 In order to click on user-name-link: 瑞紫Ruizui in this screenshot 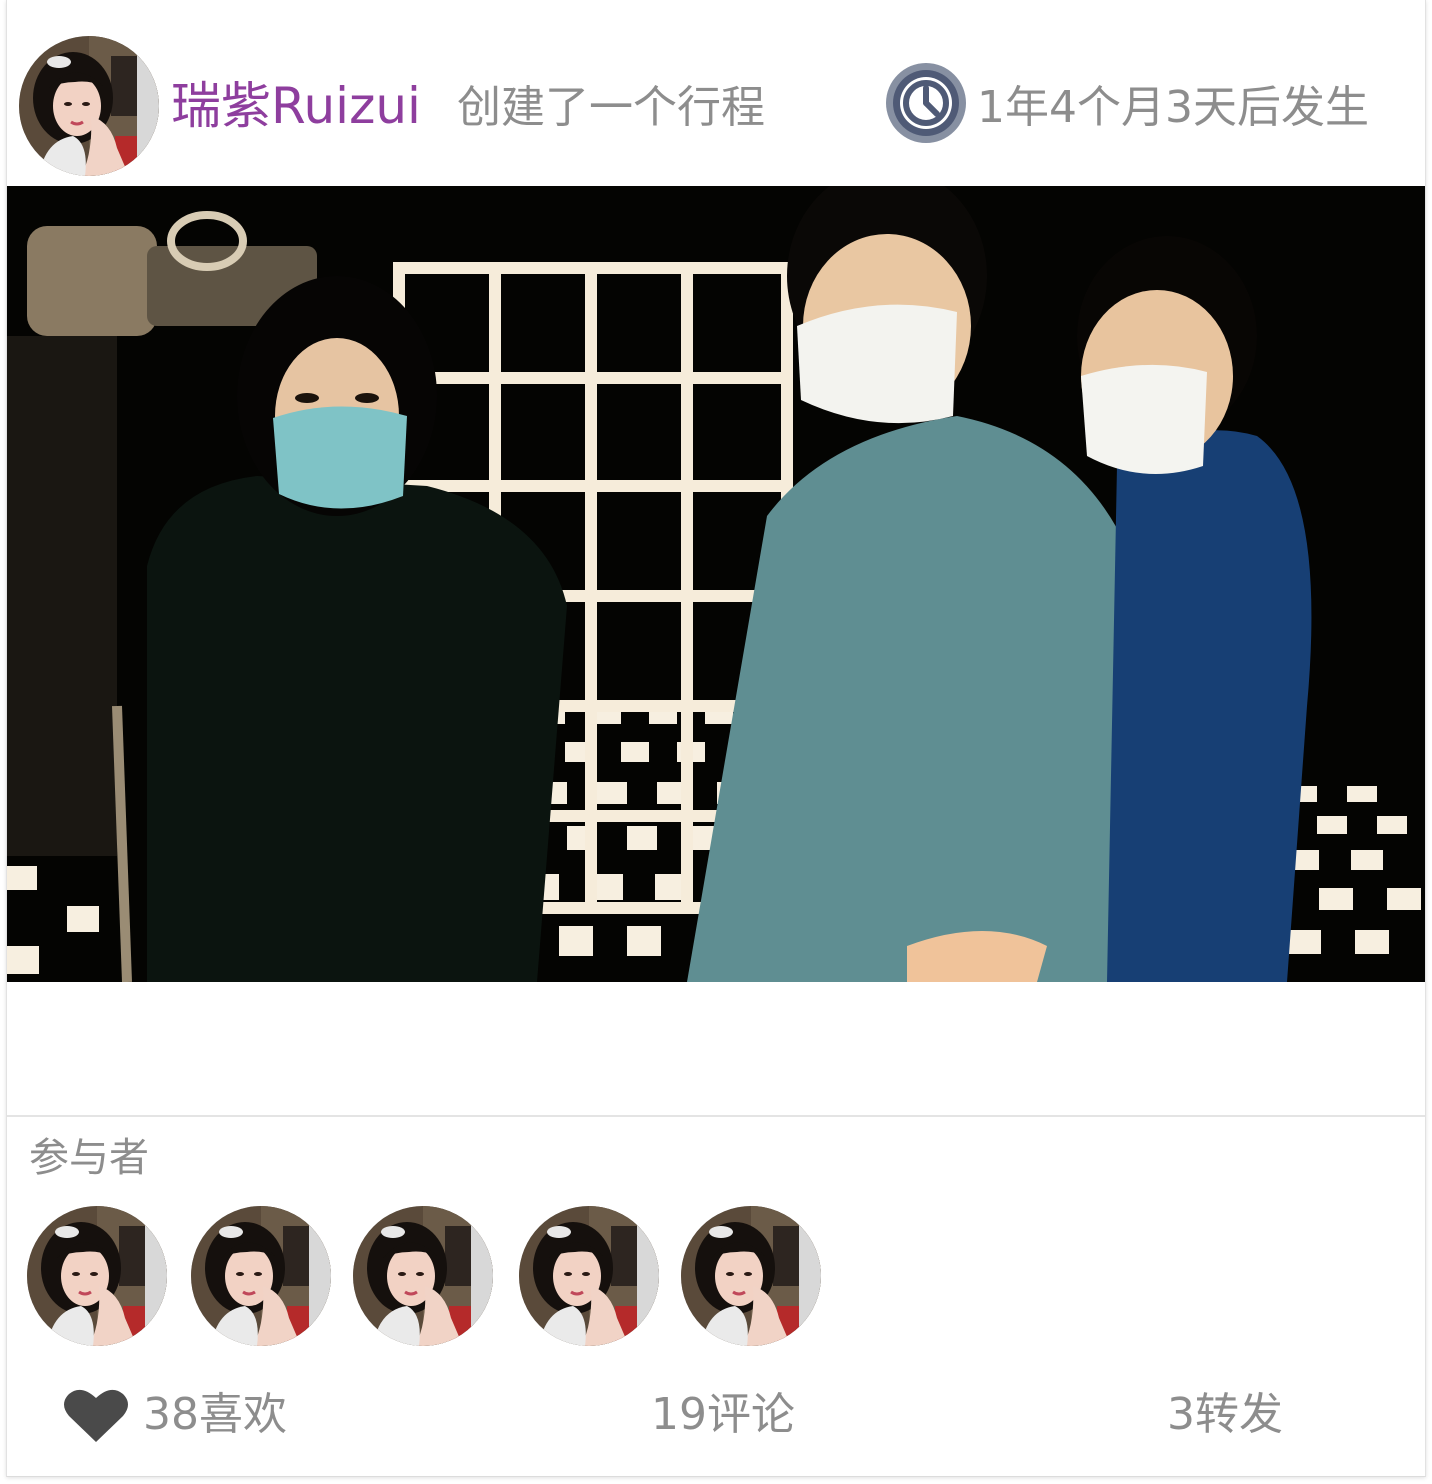, I will do `click(296, 106)`.